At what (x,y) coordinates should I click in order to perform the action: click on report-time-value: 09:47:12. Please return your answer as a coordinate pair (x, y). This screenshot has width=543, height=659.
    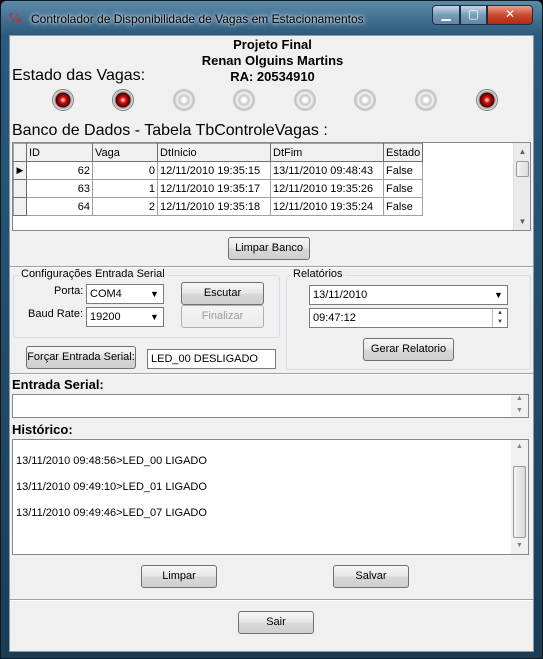
    Looking at the image, I should click on (334, 318).